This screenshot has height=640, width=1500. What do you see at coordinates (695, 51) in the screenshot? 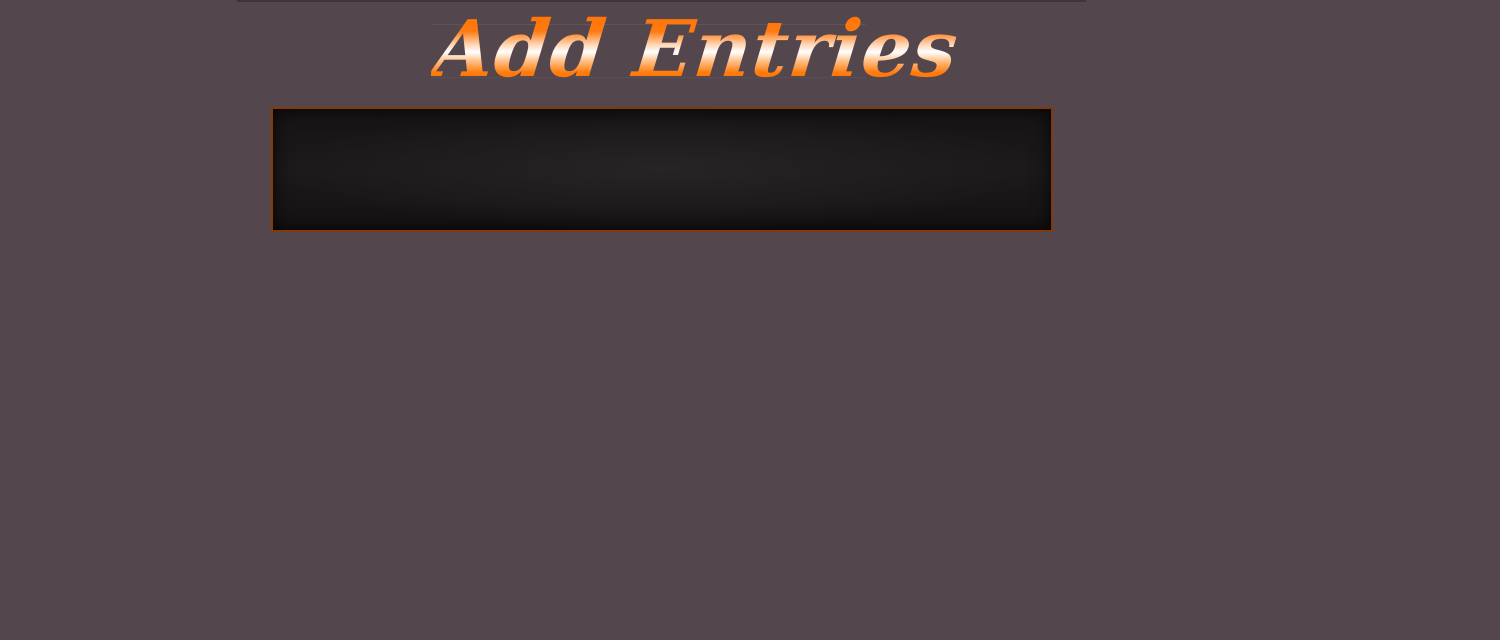
I see `page-title: Add Entries` at bounding box center [695, 51].